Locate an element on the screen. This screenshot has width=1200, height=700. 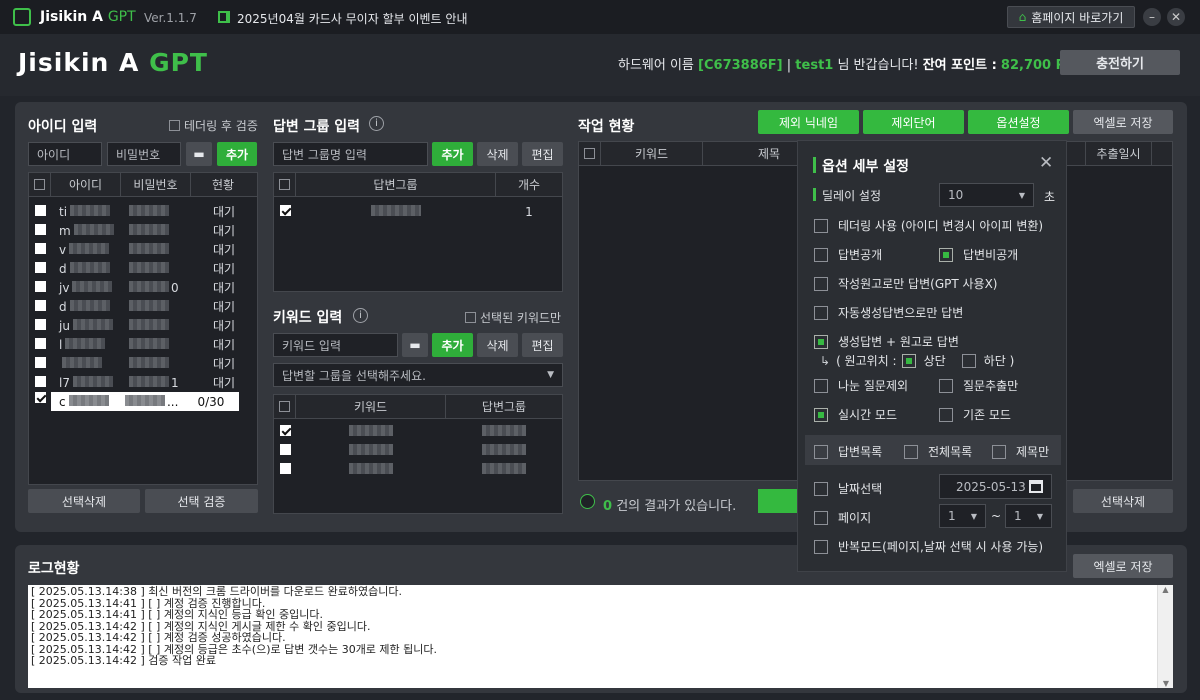
normal-mode-option: 기존 모드 is located at coordinates (975, 414).